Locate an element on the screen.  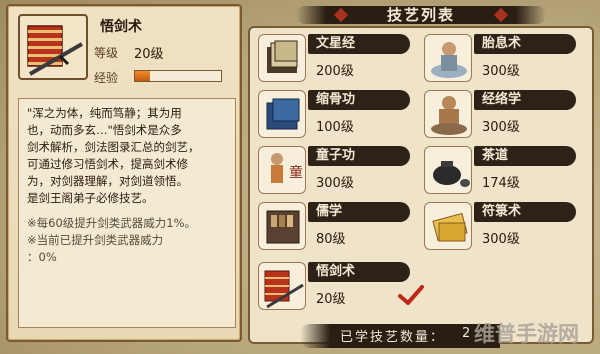
xp-bar is located at coordinates (178, 76).